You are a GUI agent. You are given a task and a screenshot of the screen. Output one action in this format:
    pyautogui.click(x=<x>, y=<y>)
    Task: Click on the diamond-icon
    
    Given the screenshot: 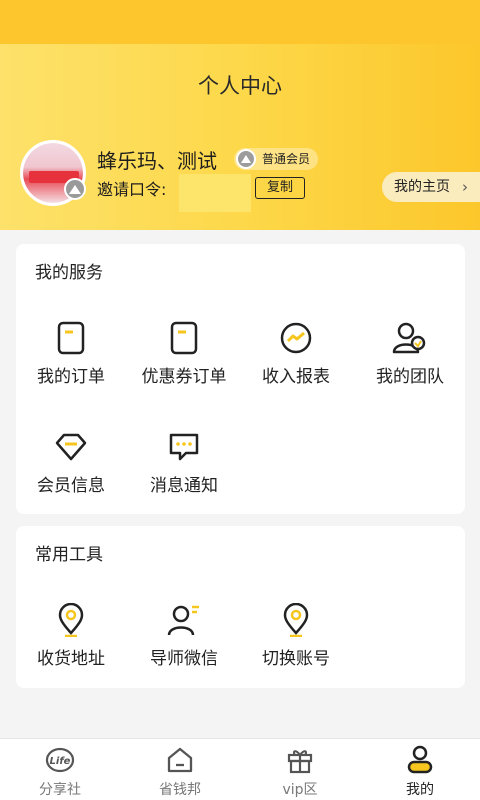 What is the action you would take?
    pyautogui.click(x=71, y=447)
    